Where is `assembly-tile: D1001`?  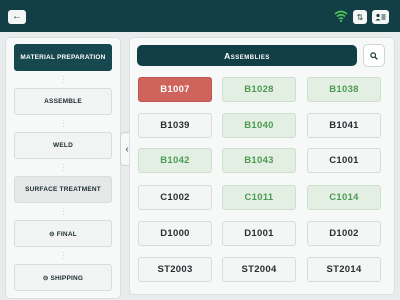
assembly-tile: D1001 is located at coordinates (259, 233).